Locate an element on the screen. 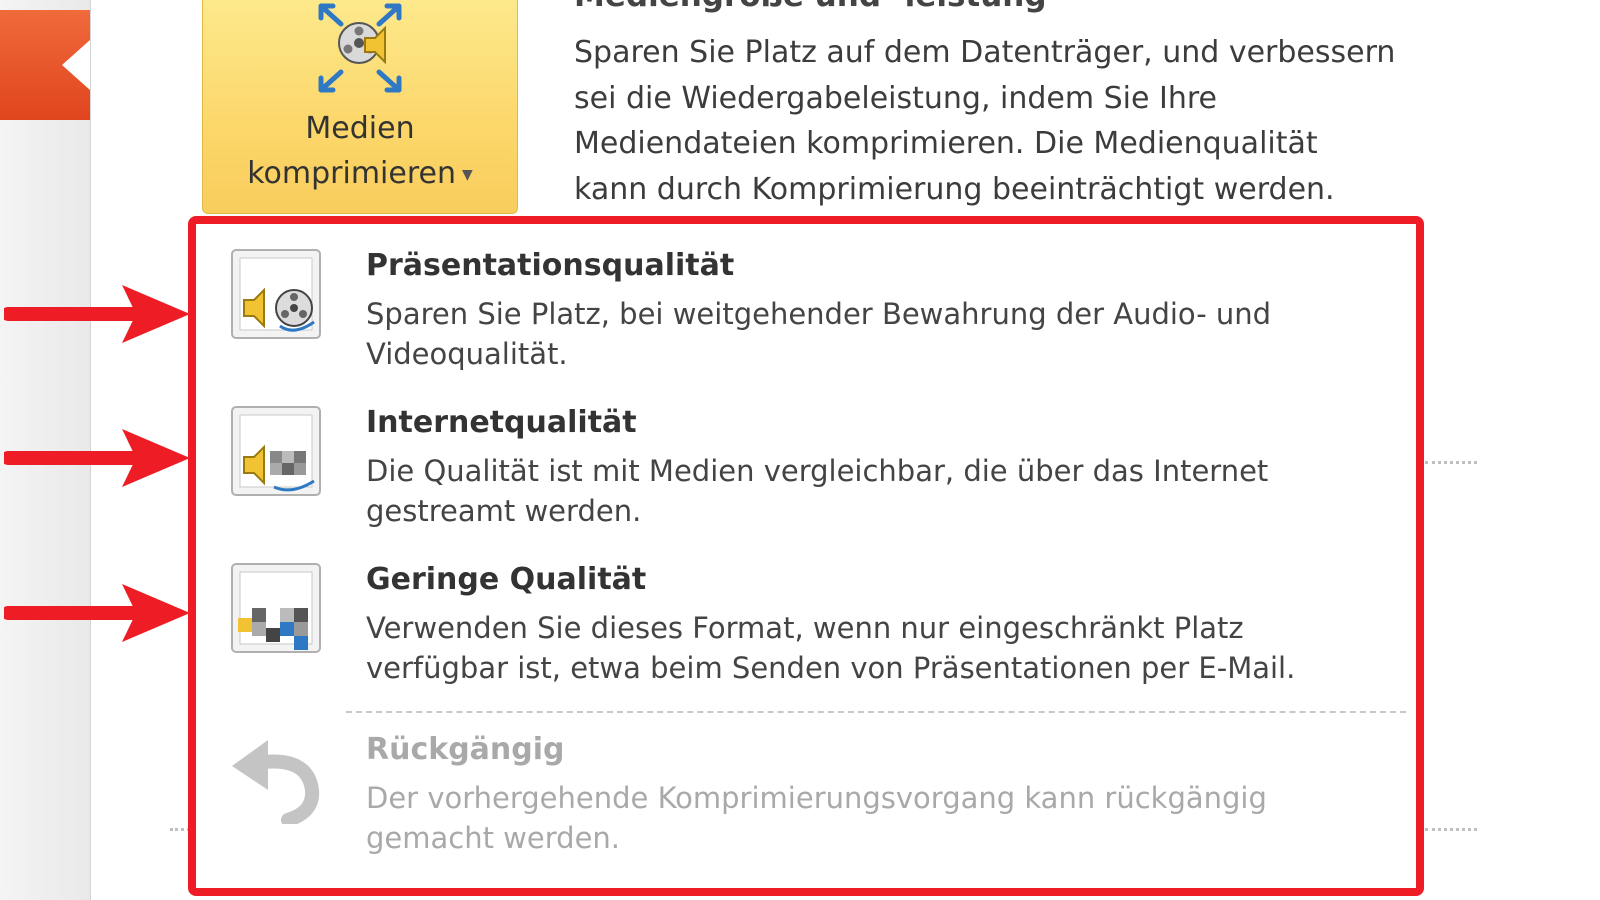  compress-button-label-text: komprimieren is located at coordinates (351, 173).